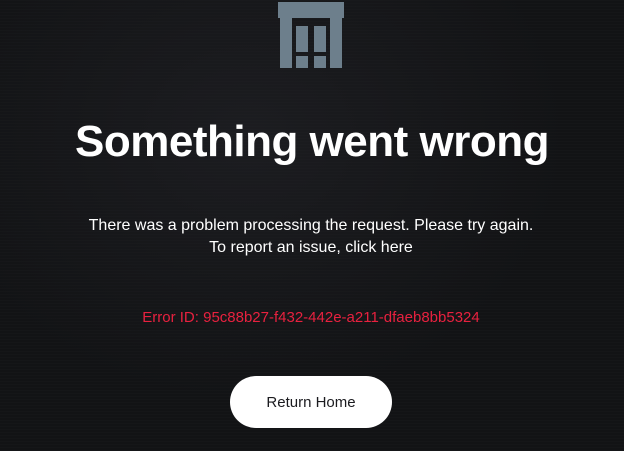 This screenshot has width=624, height=451. Describe the element at coordinates (311, 35) in the screenshot. I see `brand-logo-icon` at that location.